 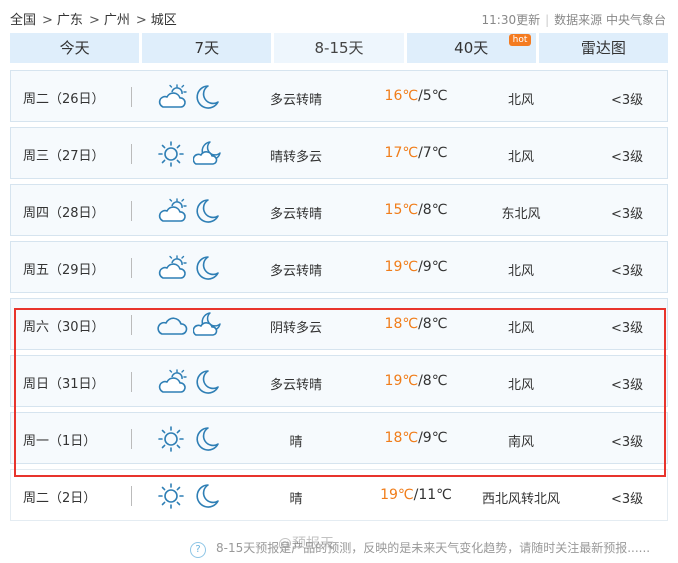 I want to click on breadcrumb: 全国 > 广东 > 广州 > 城区, so click(x=93, y=20).